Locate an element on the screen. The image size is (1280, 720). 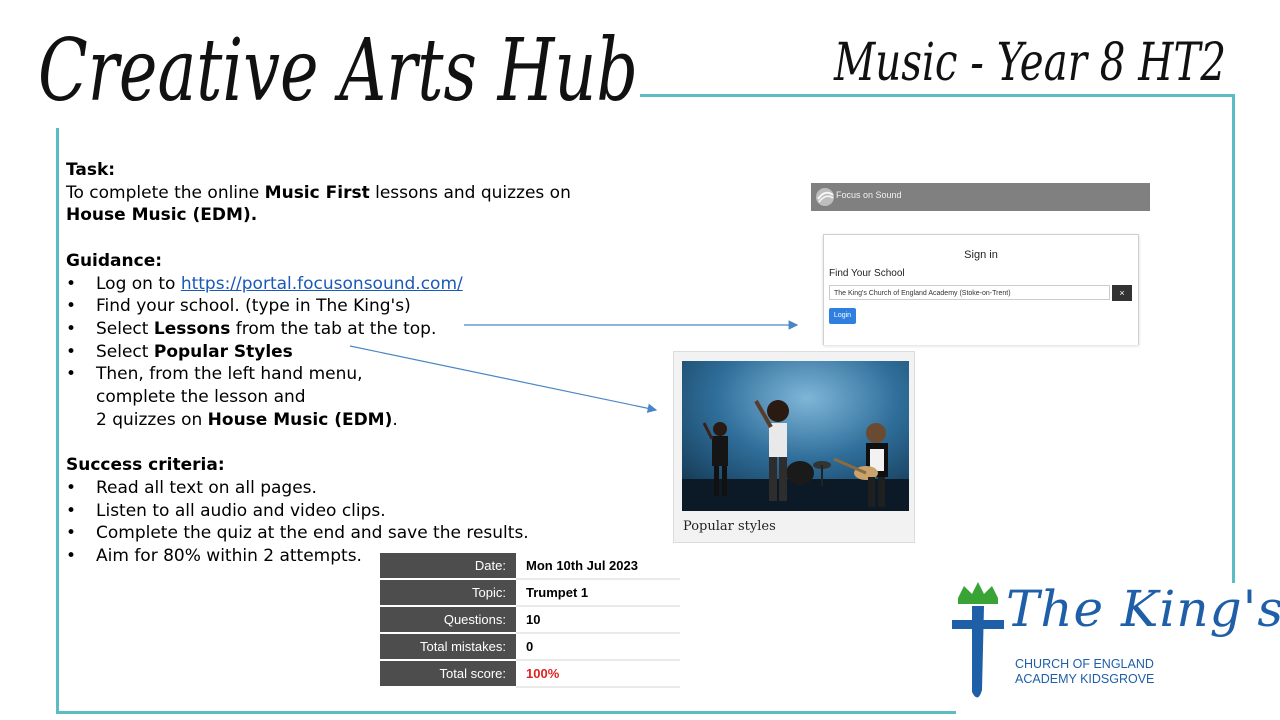
frame-border-left is located at coordinates (57, 421).